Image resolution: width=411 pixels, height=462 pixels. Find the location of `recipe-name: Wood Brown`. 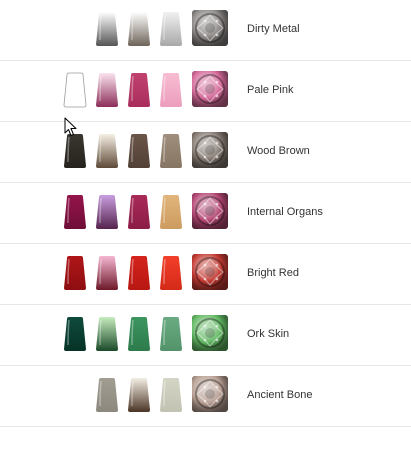

recipe-name: Wood Brown is located at coordinates (278, 151).